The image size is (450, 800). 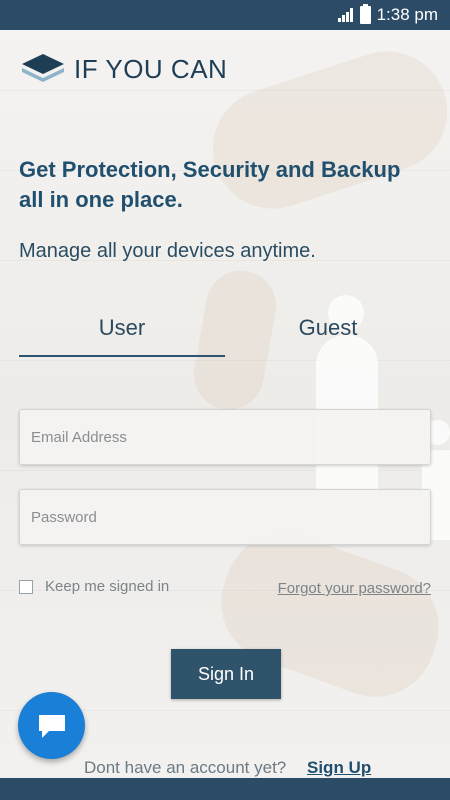 I want to click on password-field-container, so click(x=225, y=517).